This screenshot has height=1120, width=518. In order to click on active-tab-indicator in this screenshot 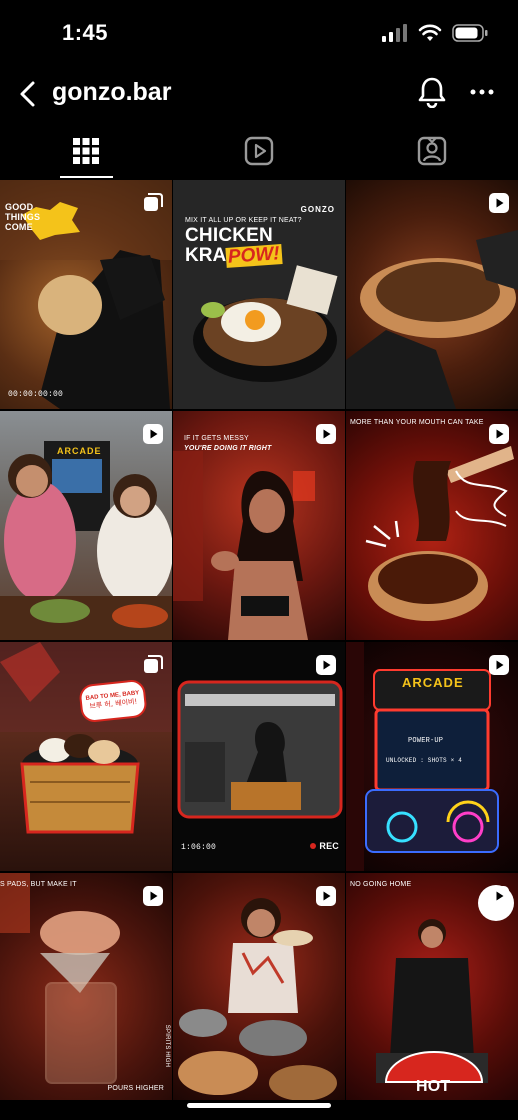, I will do `click(86, 177)`.